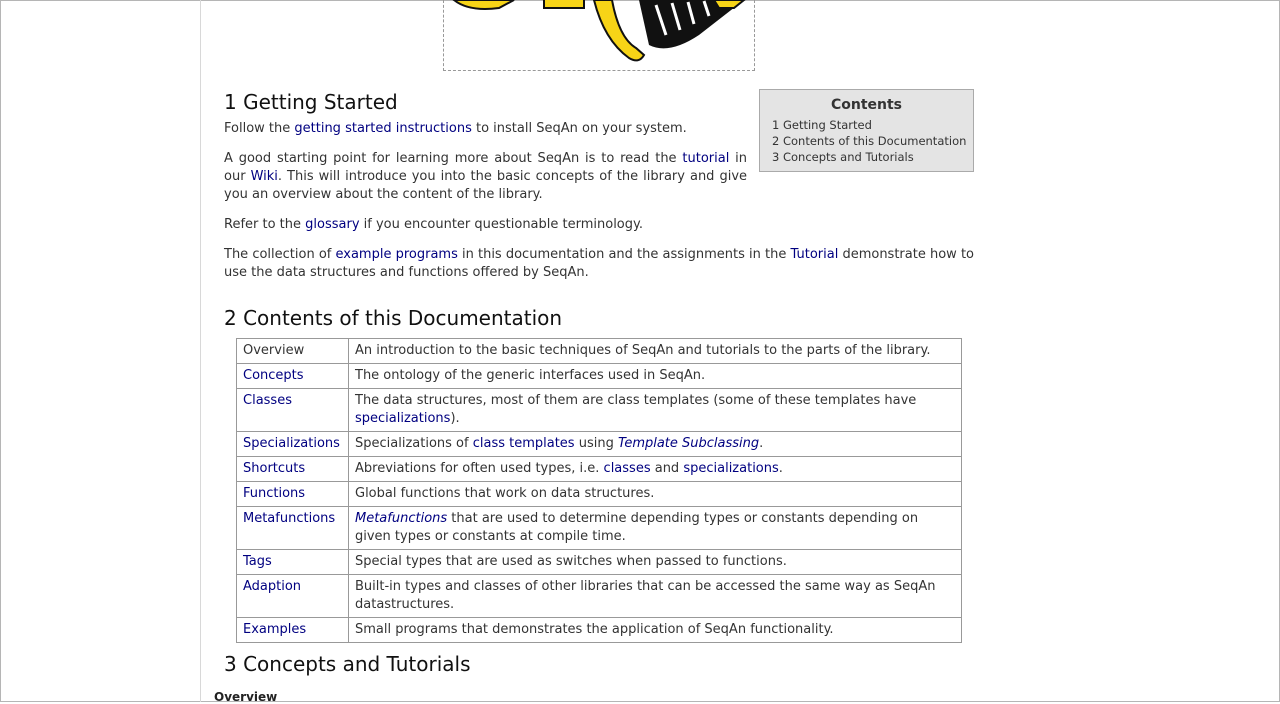 This screenshot has height=704, width=1280. Describe the element at coordinates (866, 105) in the screenshot. I see `toc-title: Contents` at that location.